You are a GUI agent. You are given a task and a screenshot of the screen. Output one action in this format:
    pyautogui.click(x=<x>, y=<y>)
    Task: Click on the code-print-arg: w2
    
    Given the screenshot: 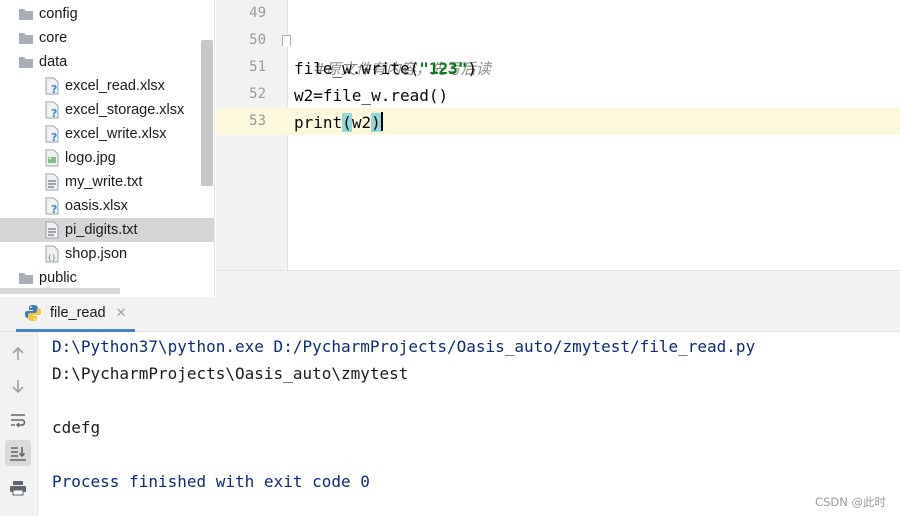 What is the action you would take?
    pyautogui.click(x=361, y=122)
    